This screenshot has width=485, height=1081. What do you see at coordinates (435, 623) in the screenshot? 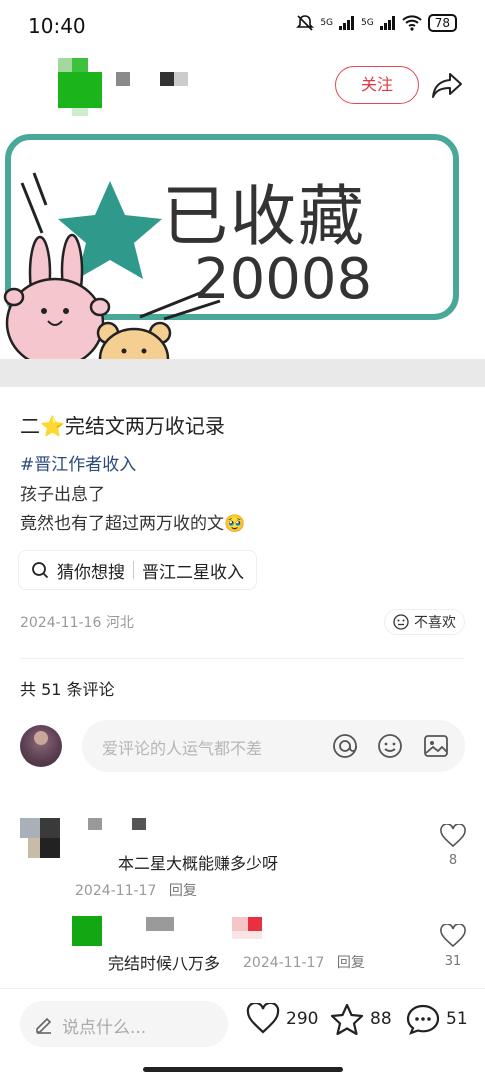
I see `dislike-label: 不喜欢` at bounding box center [435, 623].